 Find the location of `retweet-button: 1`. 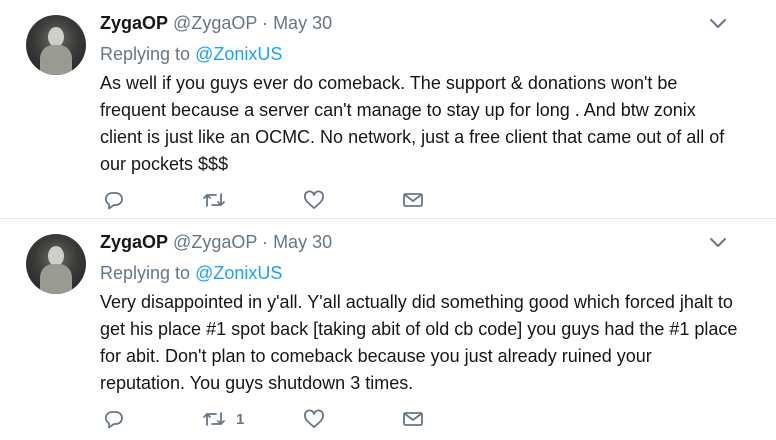

retweet-button: 1 is located at coordinates (223, 419).